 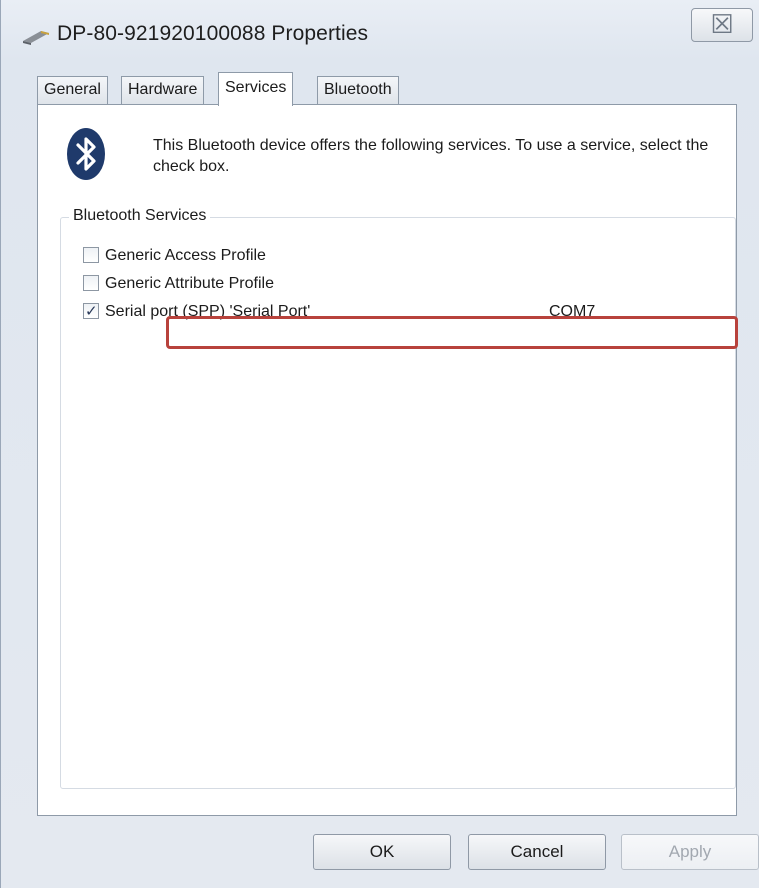 What do you see at coordinates (72, 90) in the screenshot?
I see `tab-general: General` at bounding box center [72, 90].